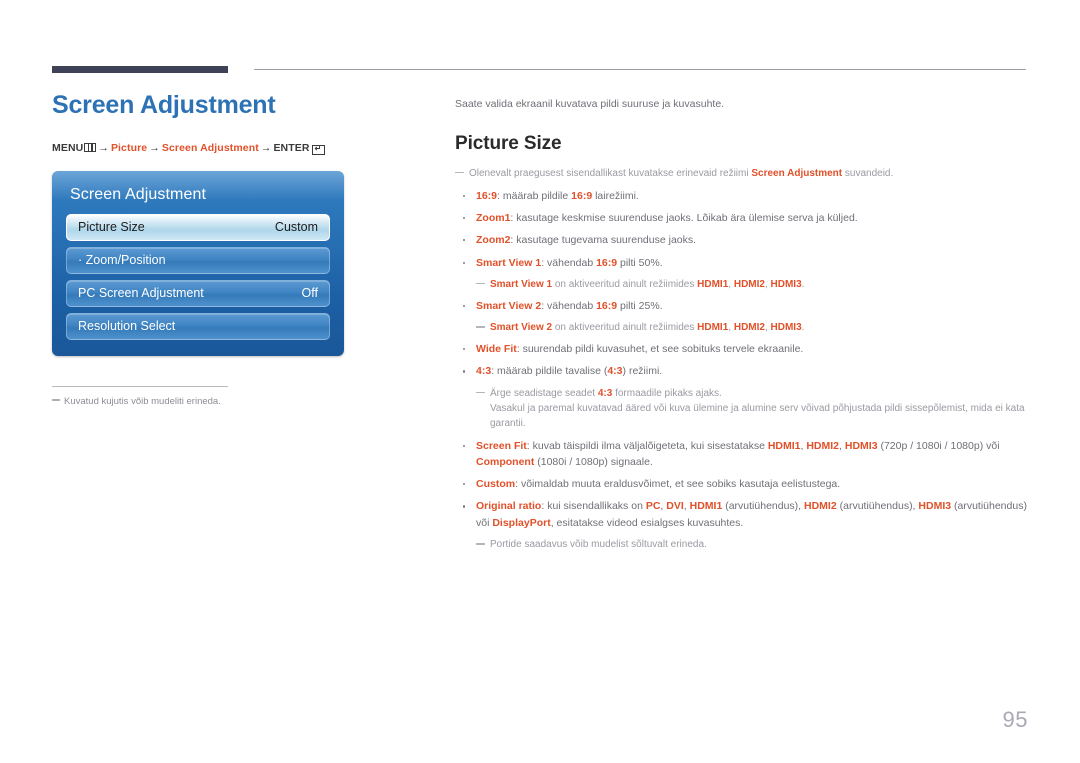  I want to click on note-before: Ärge seadistage seadet, so click(544, 393).